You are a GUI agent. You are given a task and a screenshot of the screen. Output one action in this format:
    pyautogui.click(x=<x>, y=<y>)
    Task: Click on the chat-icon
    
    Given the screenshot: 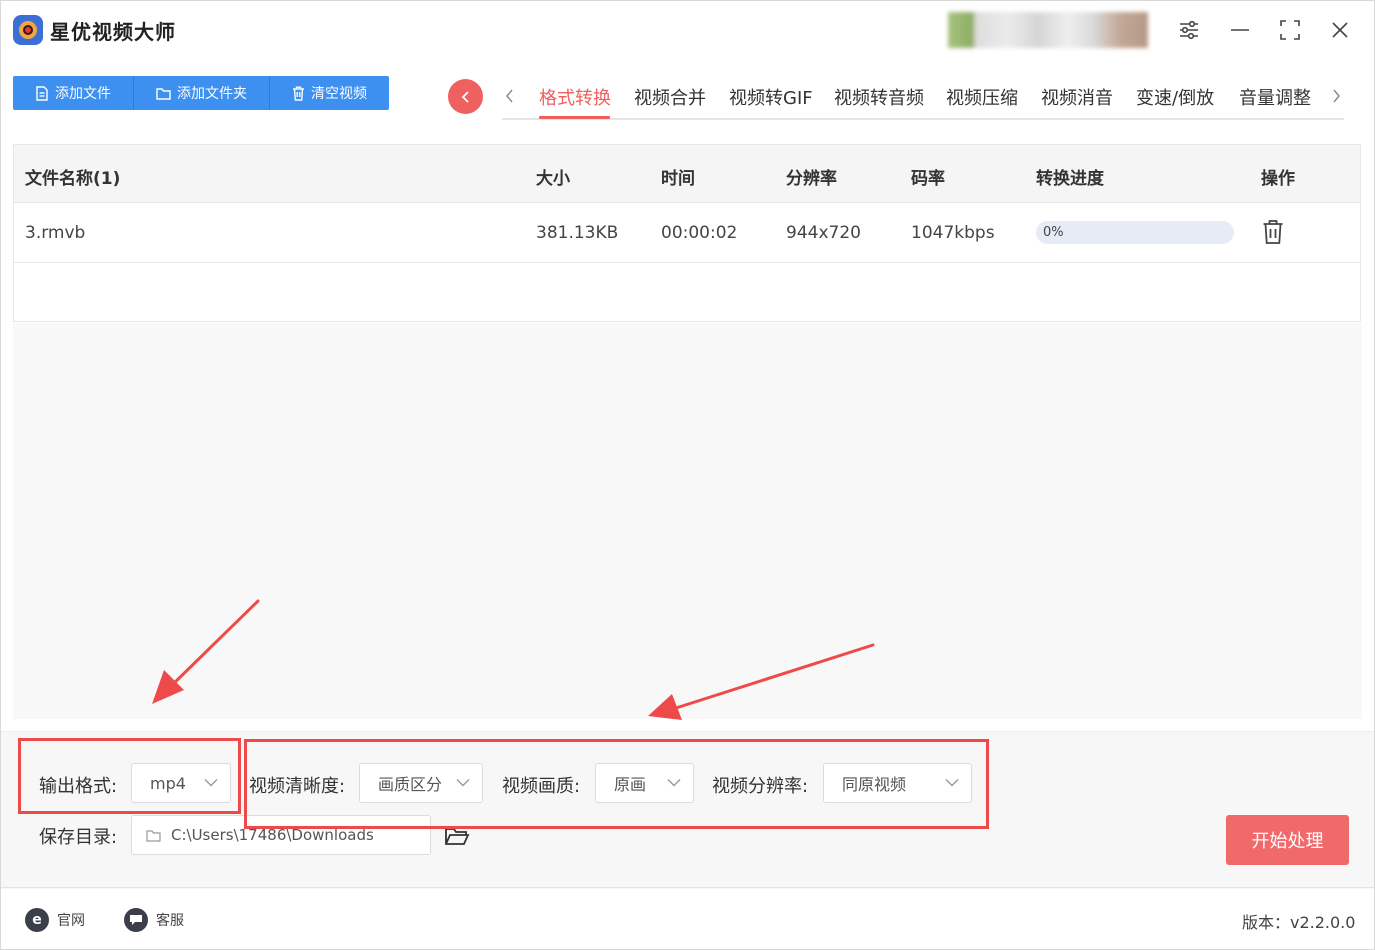 What is the action you would take?
    pyautogui.click(x=136, y=920)
    